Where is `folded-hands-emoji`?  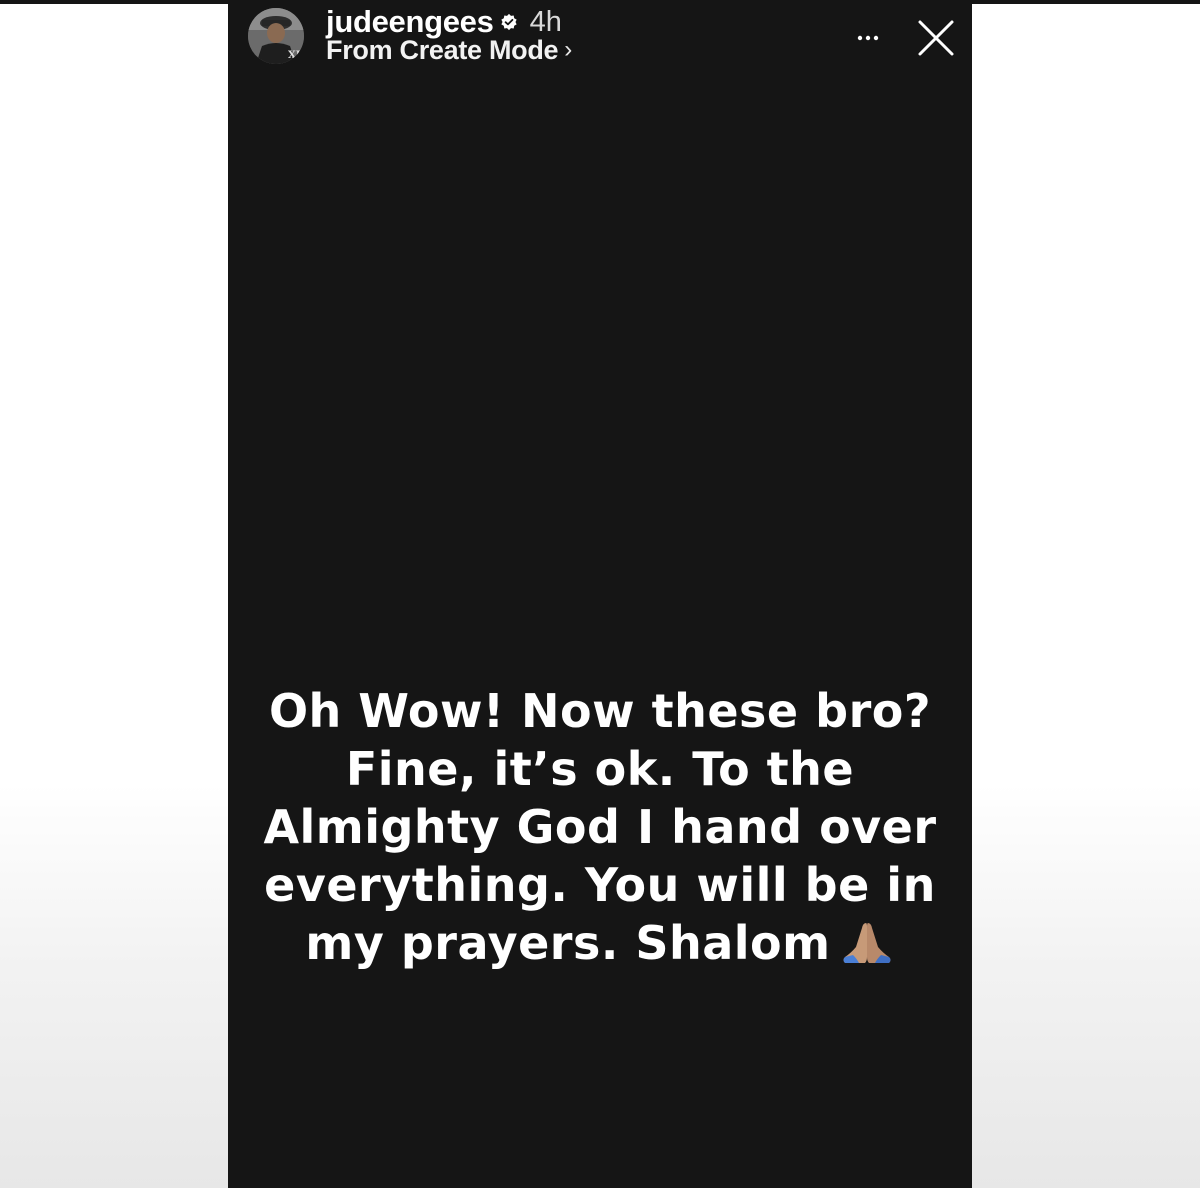
folded-hands-emoji is located at coordinates (867, 943).